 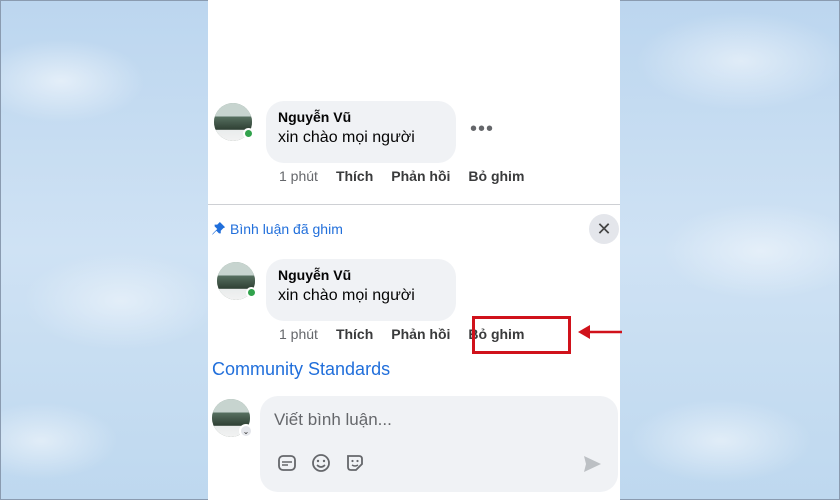 I want to click on chevron-down-icon: ⌄, so click(x=246, y=431).